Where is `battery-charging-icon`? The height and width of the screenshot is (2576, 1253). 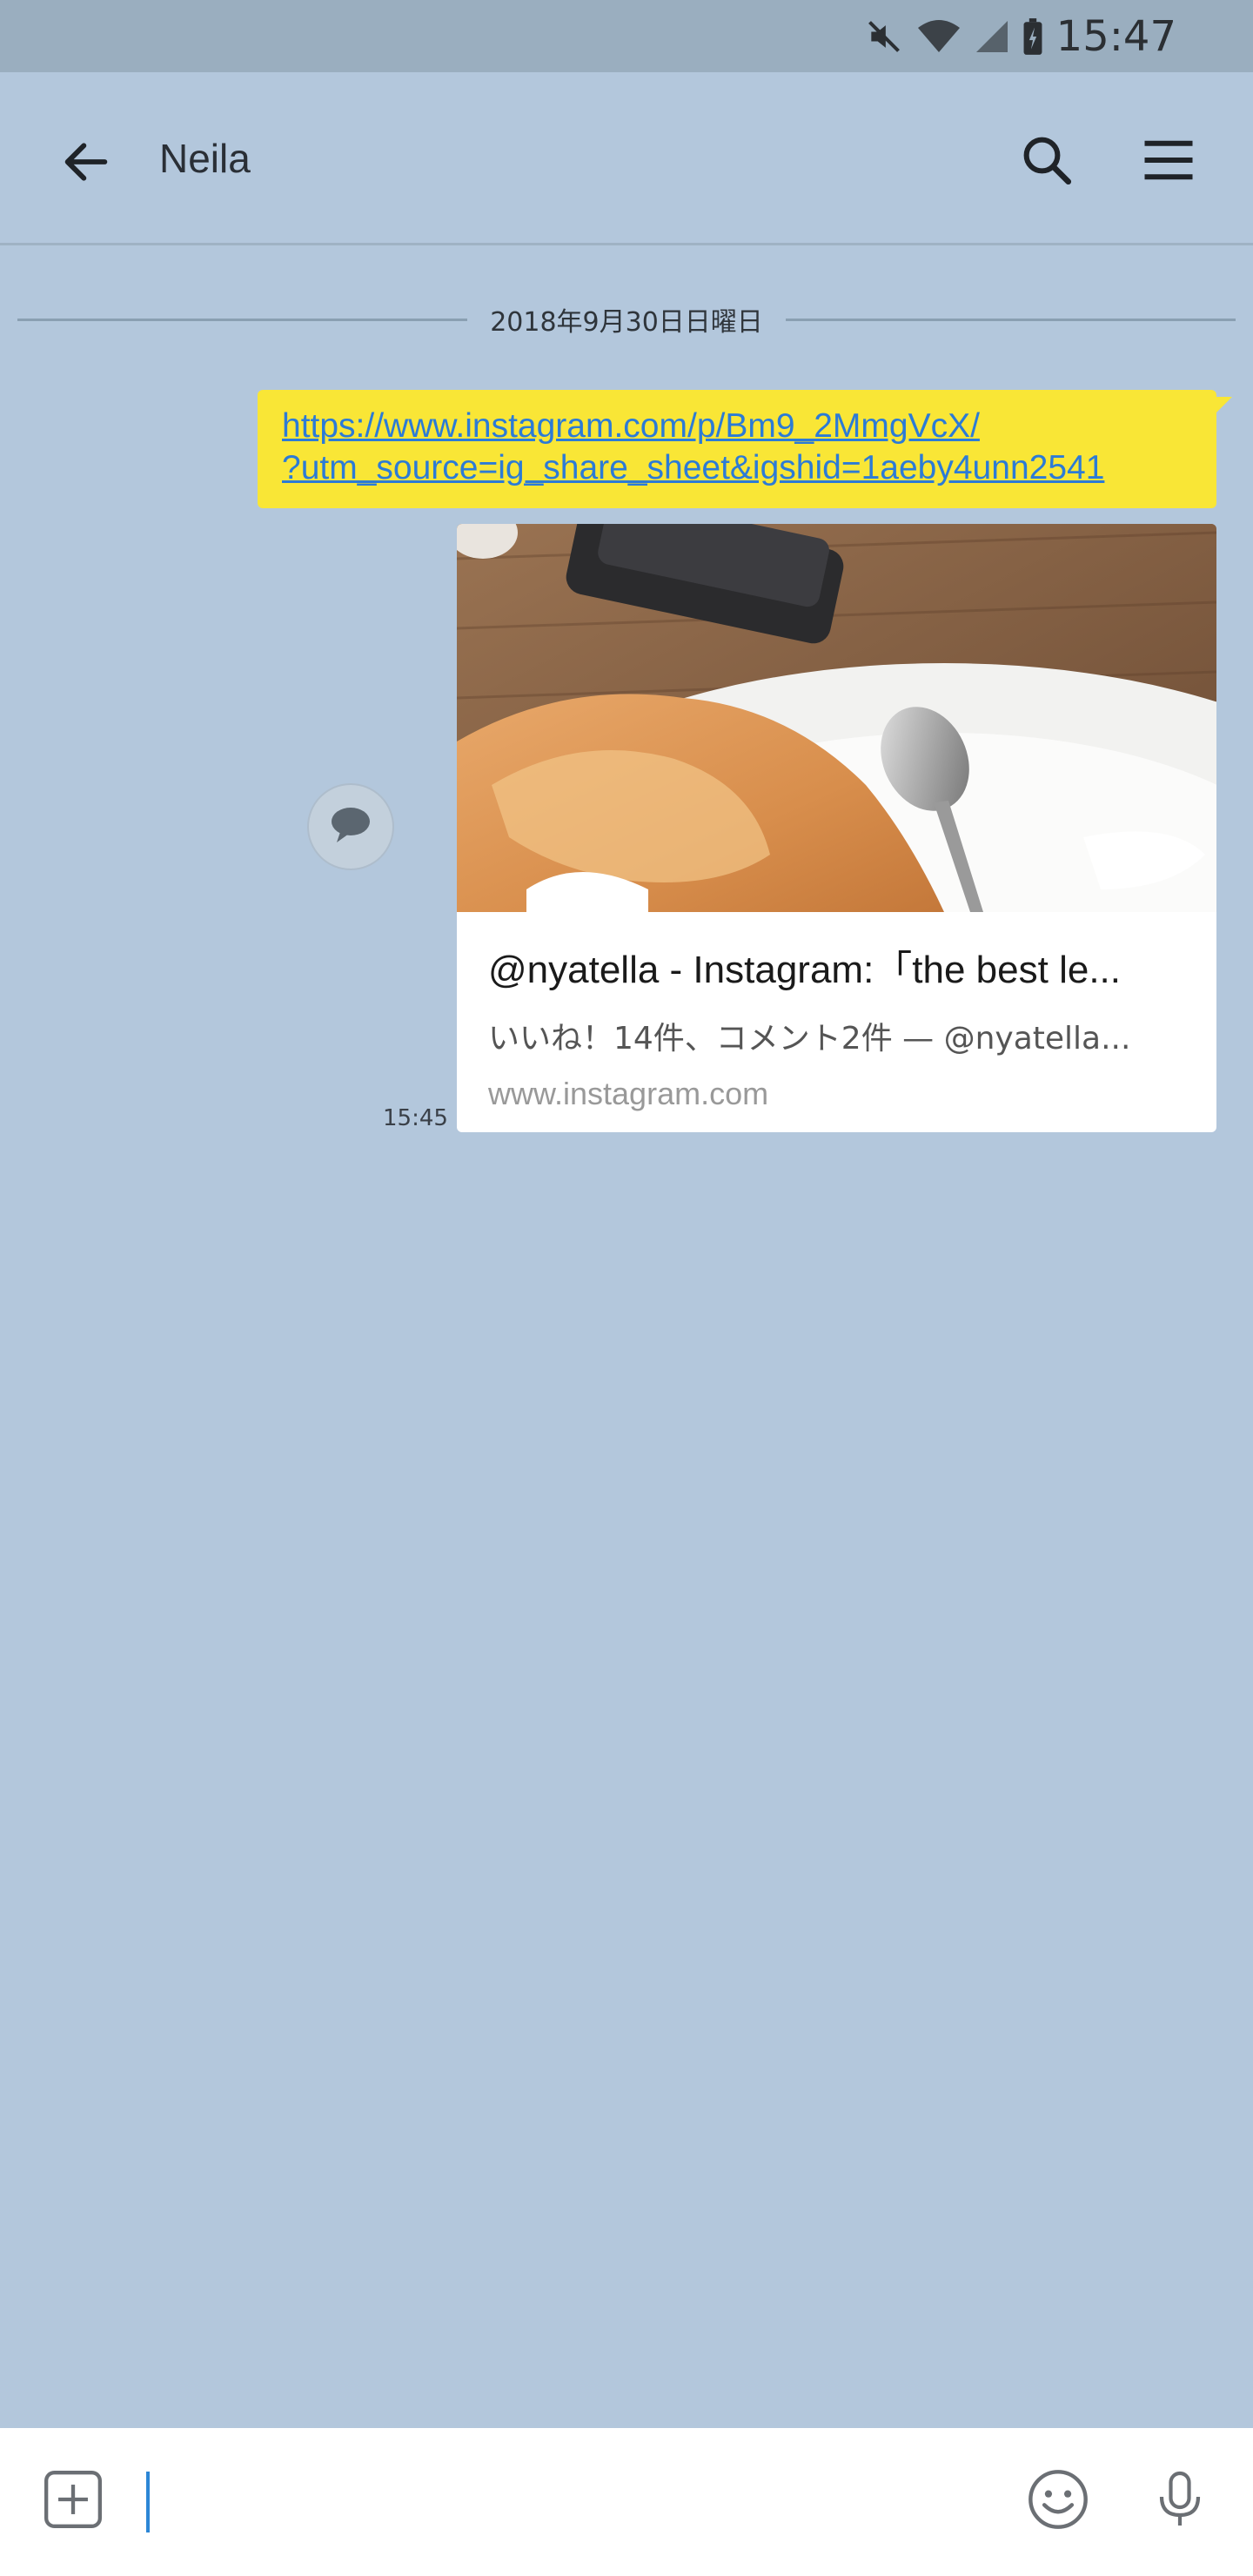
battery-charging-icon is located at coordinates (1033, 37).